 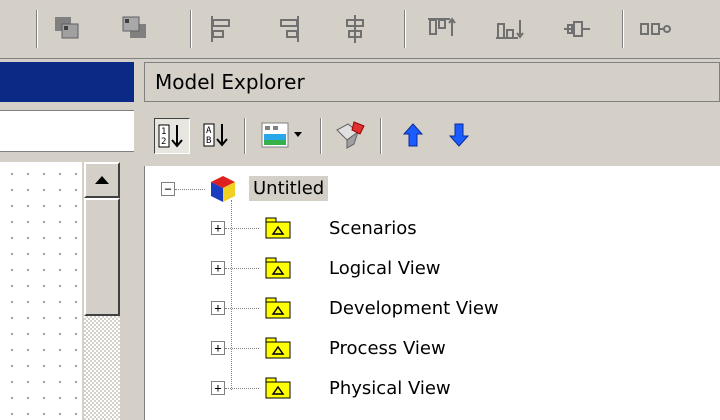 I want to click on scroll-up-button, so click(x=102, y=180).